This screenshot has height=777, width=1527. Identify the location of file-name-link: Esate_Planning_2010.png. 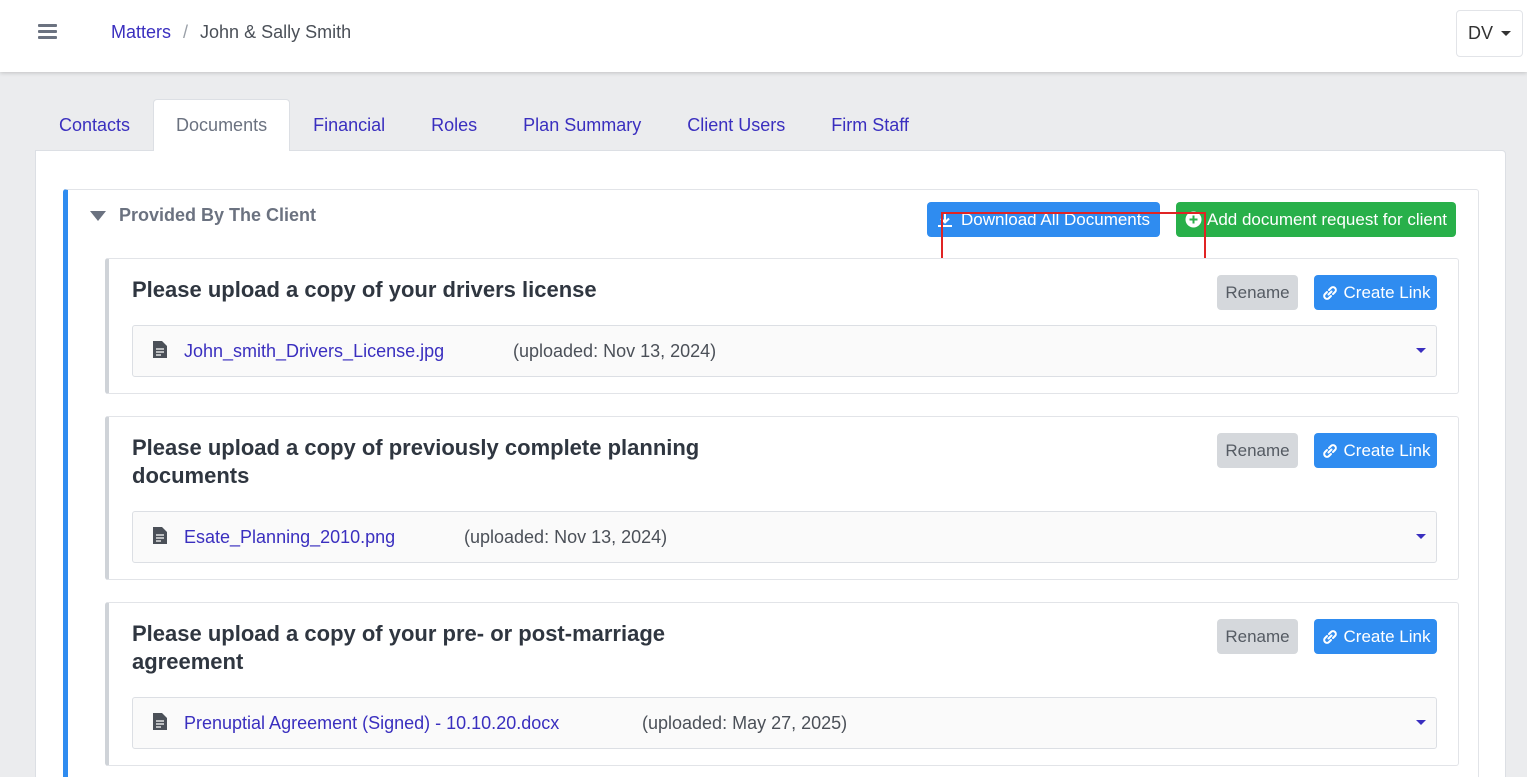
(289, 537).